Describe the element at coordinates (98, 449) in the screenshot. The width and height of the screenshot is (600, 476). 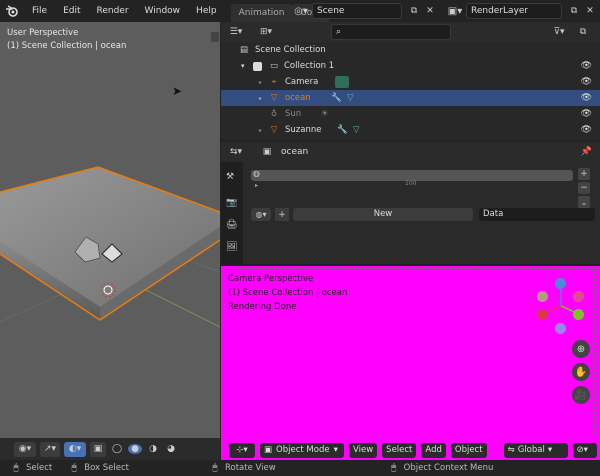
I see `xray-icon: ▣` at that location.